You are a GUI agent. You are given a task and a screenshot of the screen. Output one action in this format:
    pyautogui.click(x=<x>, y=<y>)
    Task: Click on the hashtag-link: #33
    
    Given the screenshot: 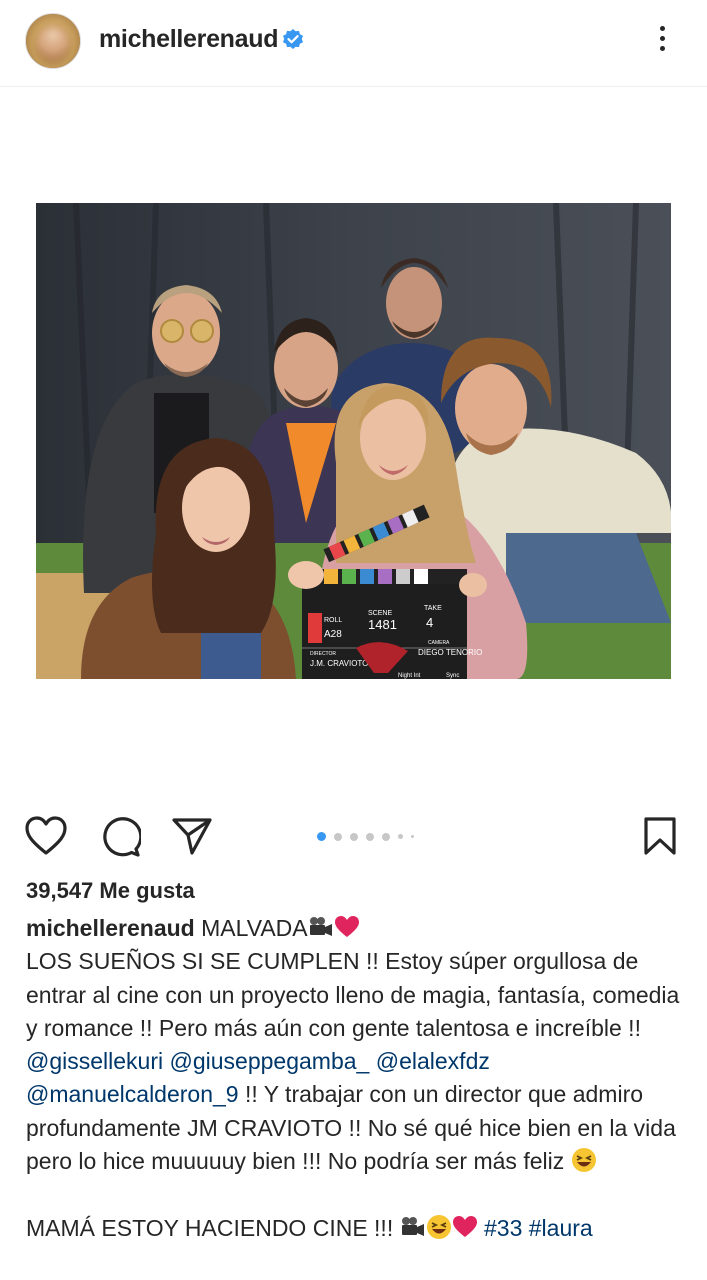 What is the action you would take?
    pyautogui.click(x=503, y=1228)
    